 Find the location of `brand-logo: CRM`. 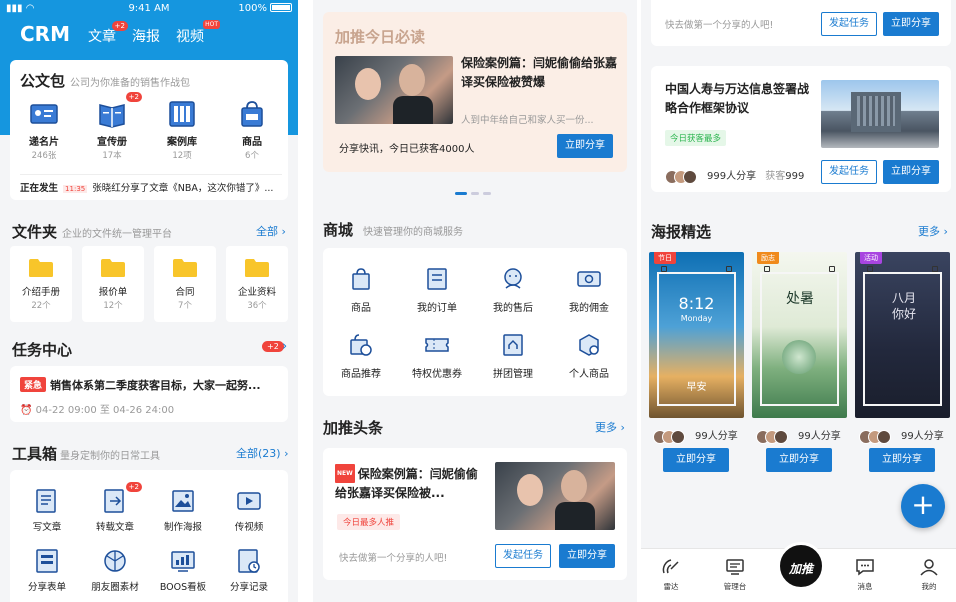

brand-logo: CRM is located at coordinates (45, 34).